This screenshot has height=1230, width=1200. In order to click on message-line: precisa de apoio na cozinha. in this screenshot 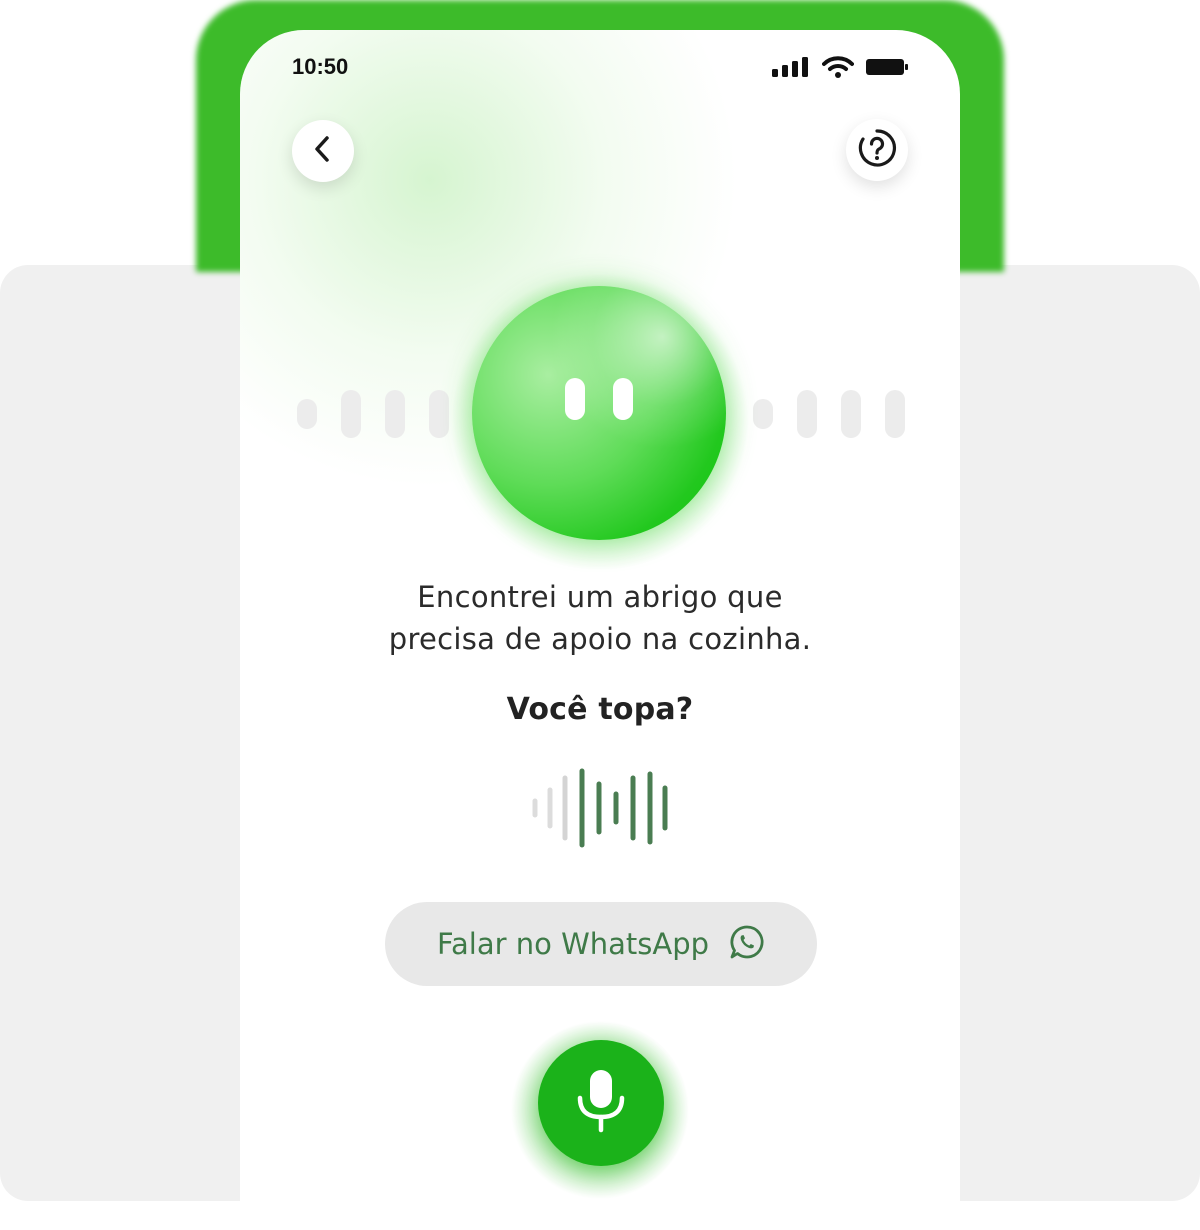, I will do `click(600, 639)`.